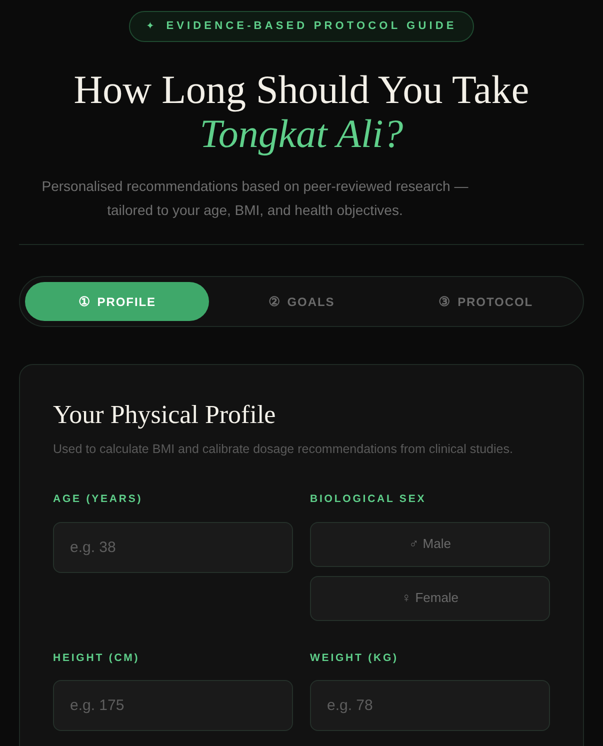  What do you see at coordinates (173, 706) in the screenshot?
I see `input-field: e.g. 175` at bounding box center [173, 706].